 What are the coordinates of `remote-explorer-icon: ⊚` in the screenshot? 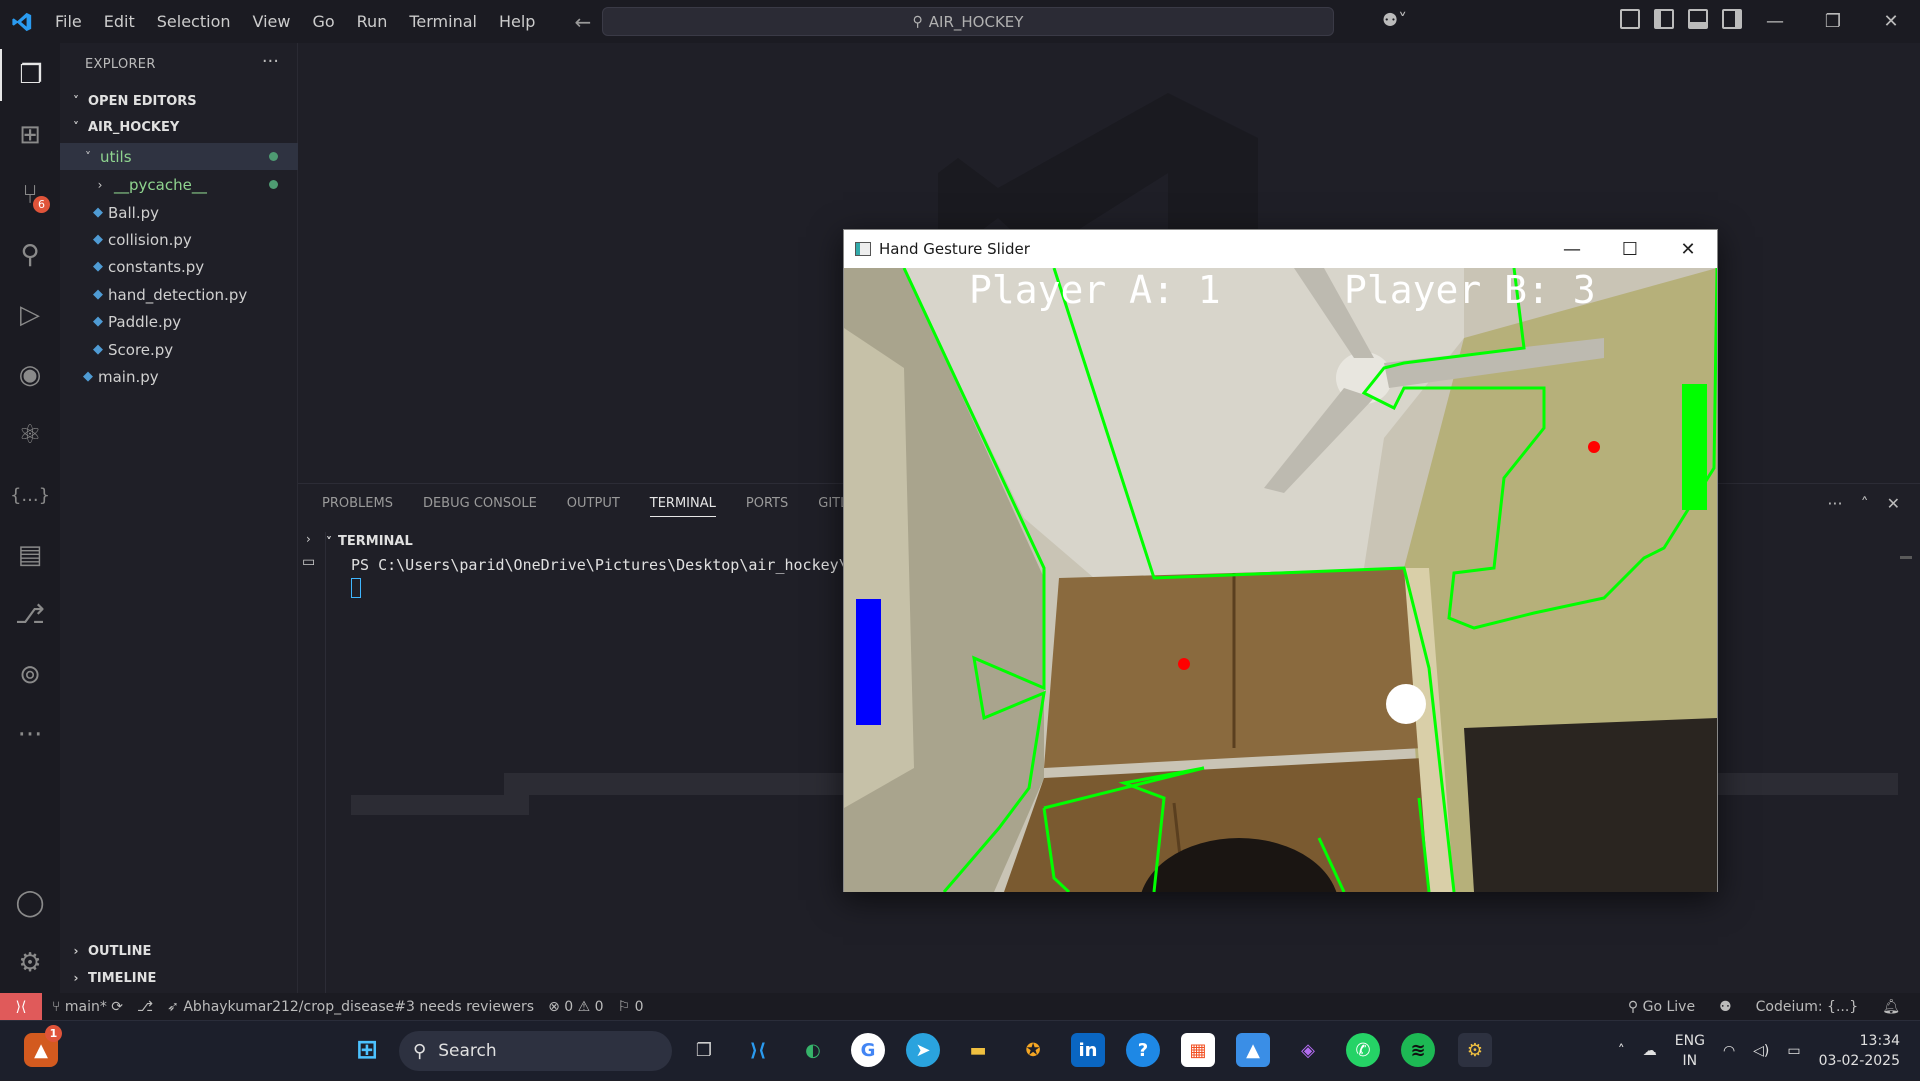 It's located at (30, 675).